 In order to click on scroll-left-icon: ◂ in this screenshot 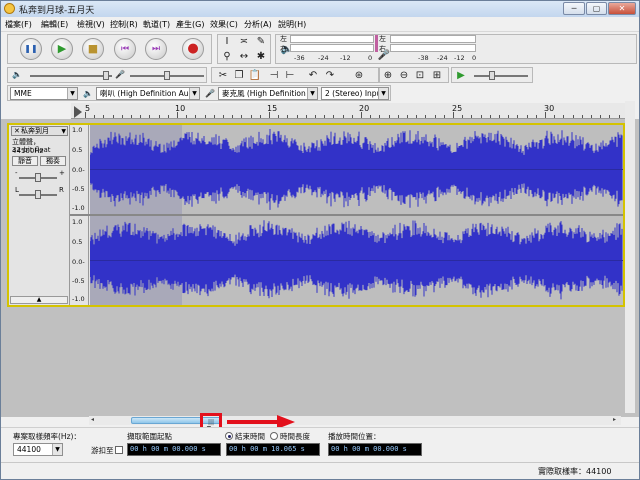, I will do `click(92, 419)`.